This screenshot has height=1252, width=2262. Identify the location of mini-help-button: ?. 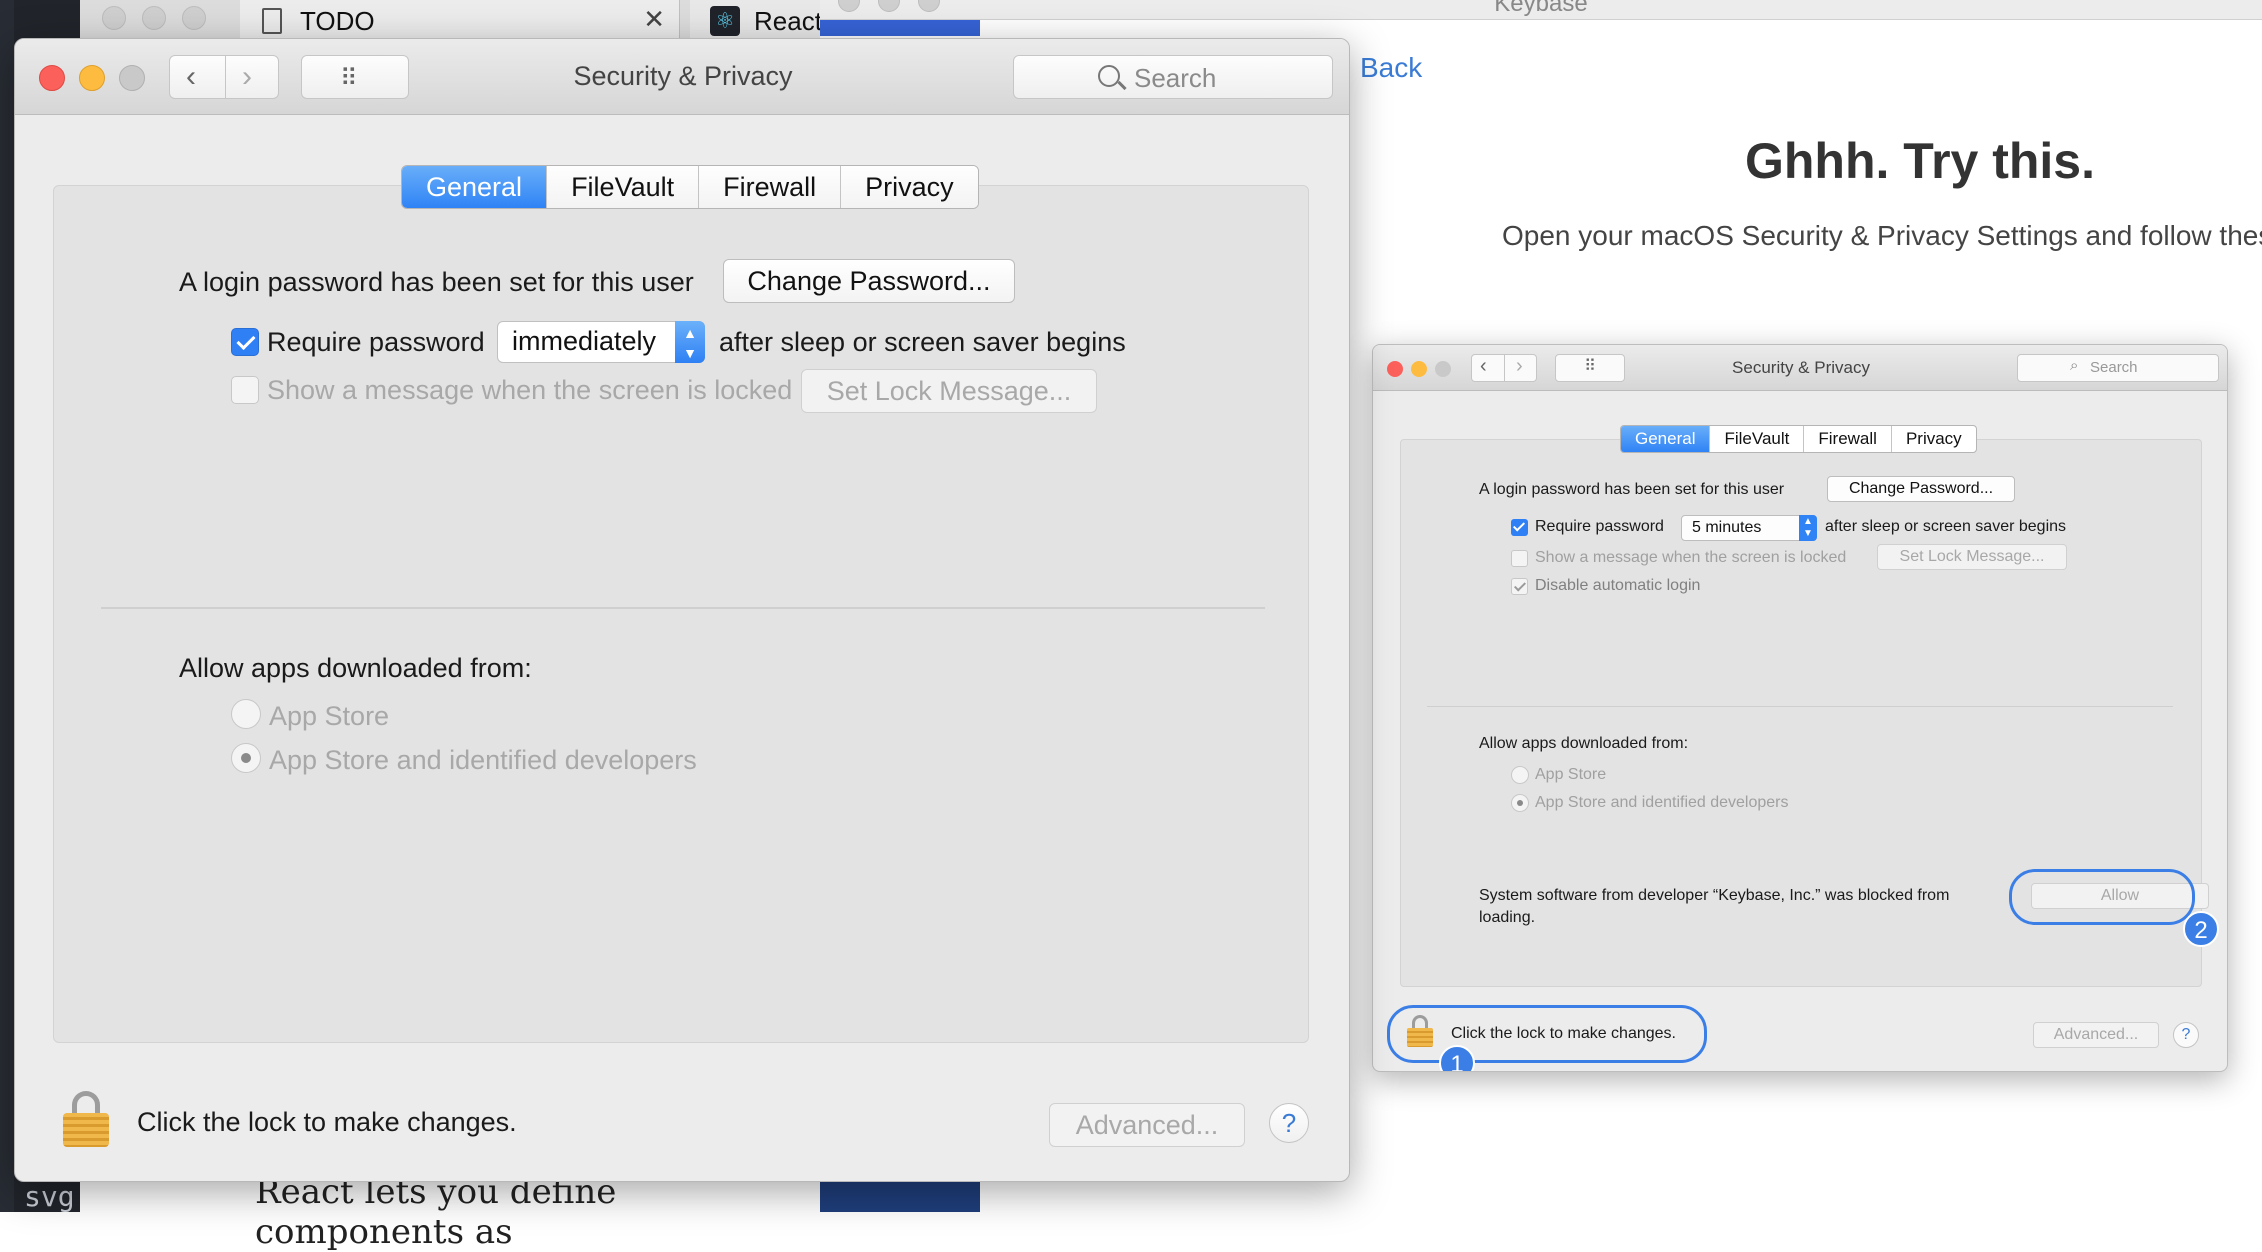
(2186, 1035).